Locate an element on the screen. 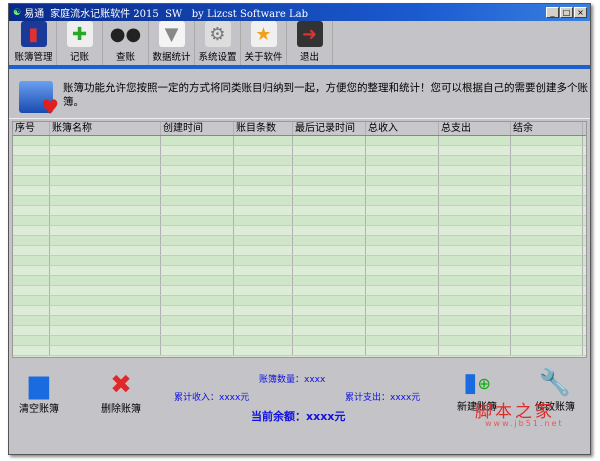 The image size is (600, 461). col-index: 序号 is located at coordinates (31, 128).